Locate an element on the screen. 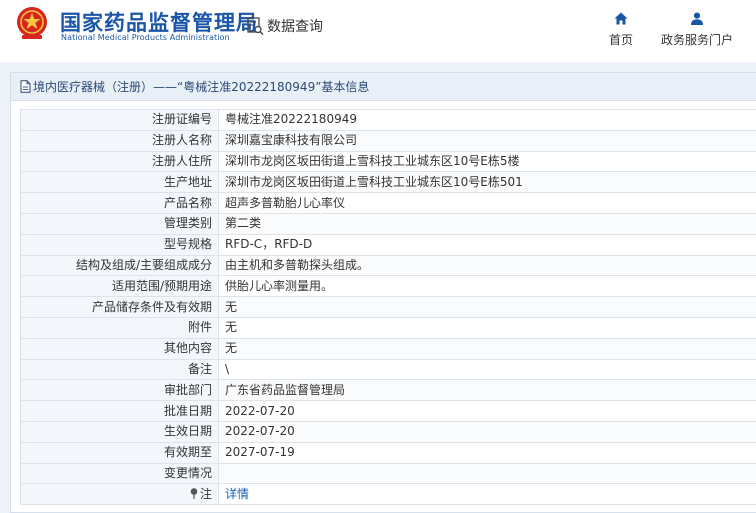 The height and width of the screenshot is (513, 756). field-label: 产品名称 is located at coordinates (119, 203).